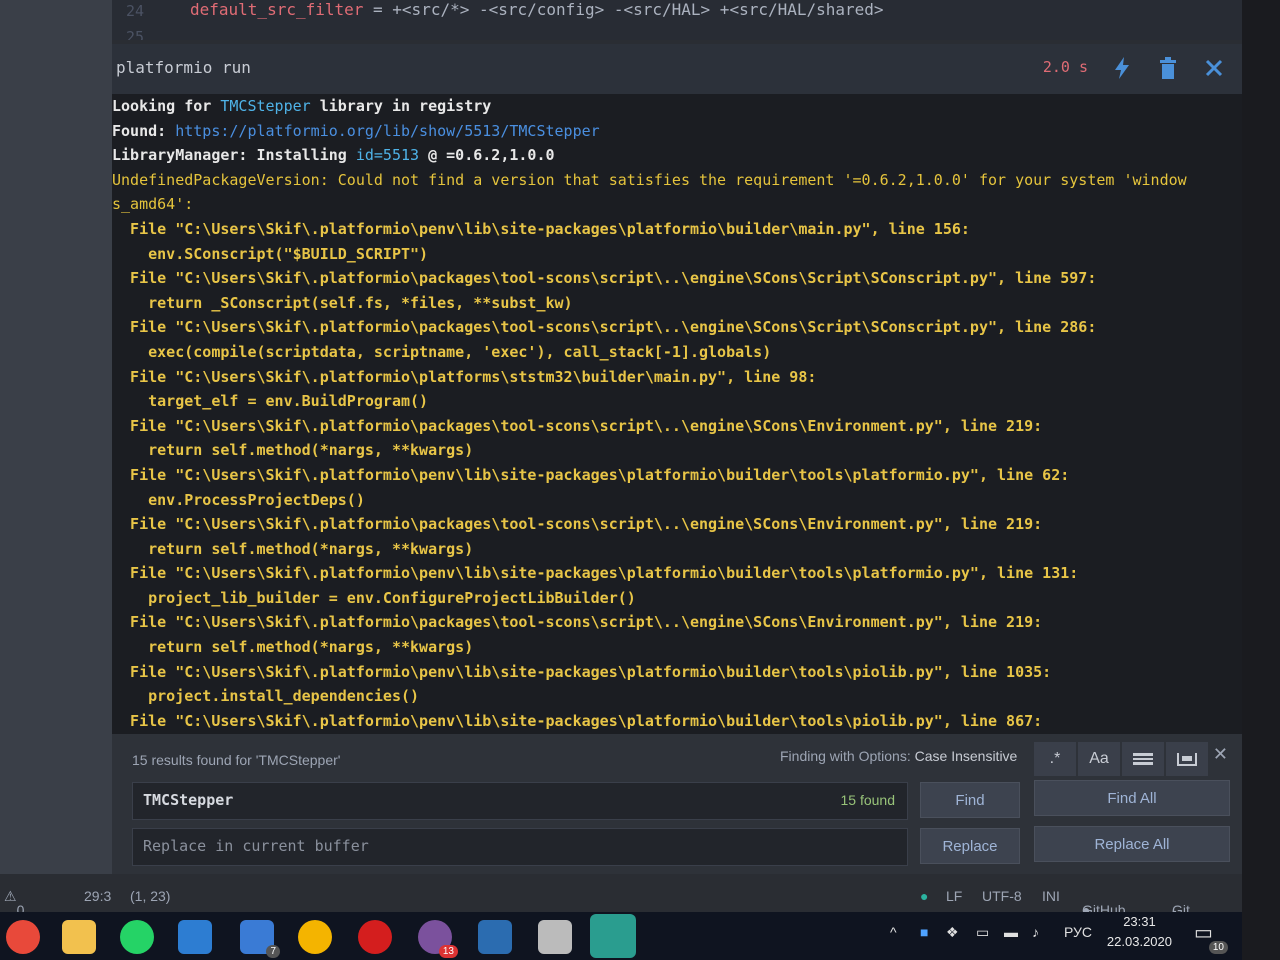  What do you see at coordinates (195, 937) in the screenshot?
I see `store-icon` at bounding box center [195, 937].